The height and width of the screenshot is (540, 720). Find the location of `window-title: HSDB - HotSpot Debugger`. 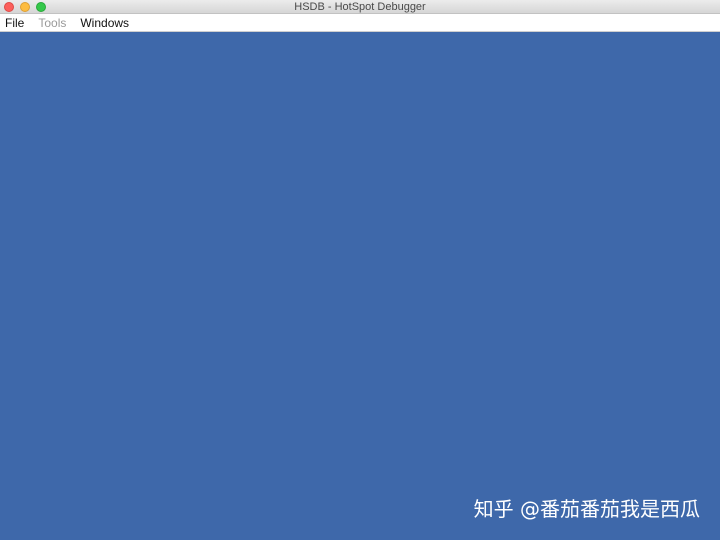

window-title: HSDB - HotSpot Debugger is located at coordinates (360, 7).